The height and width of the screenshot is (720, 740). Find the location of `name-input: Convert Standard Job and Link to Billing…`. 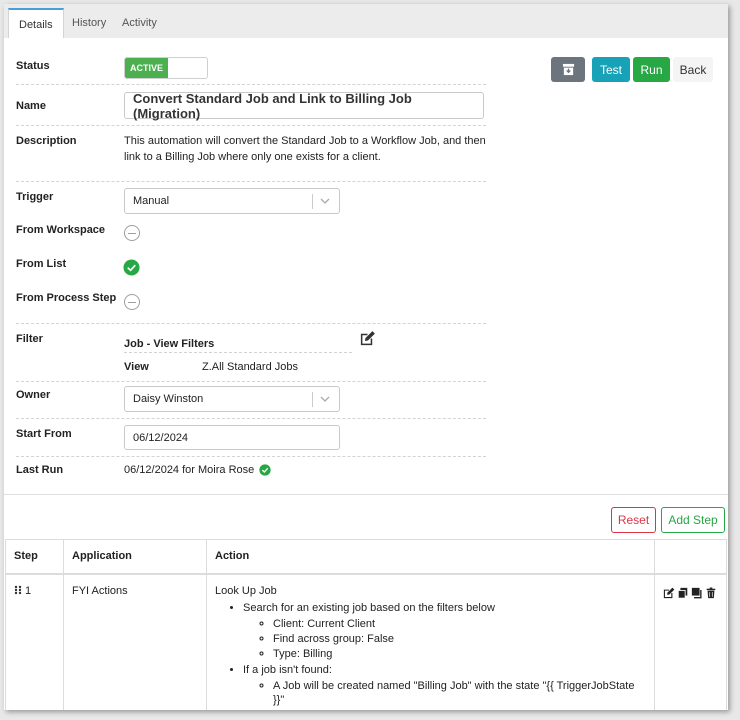

name-input: Convert Standard Job and Link to Billing… is located at coordinates (304, 106).